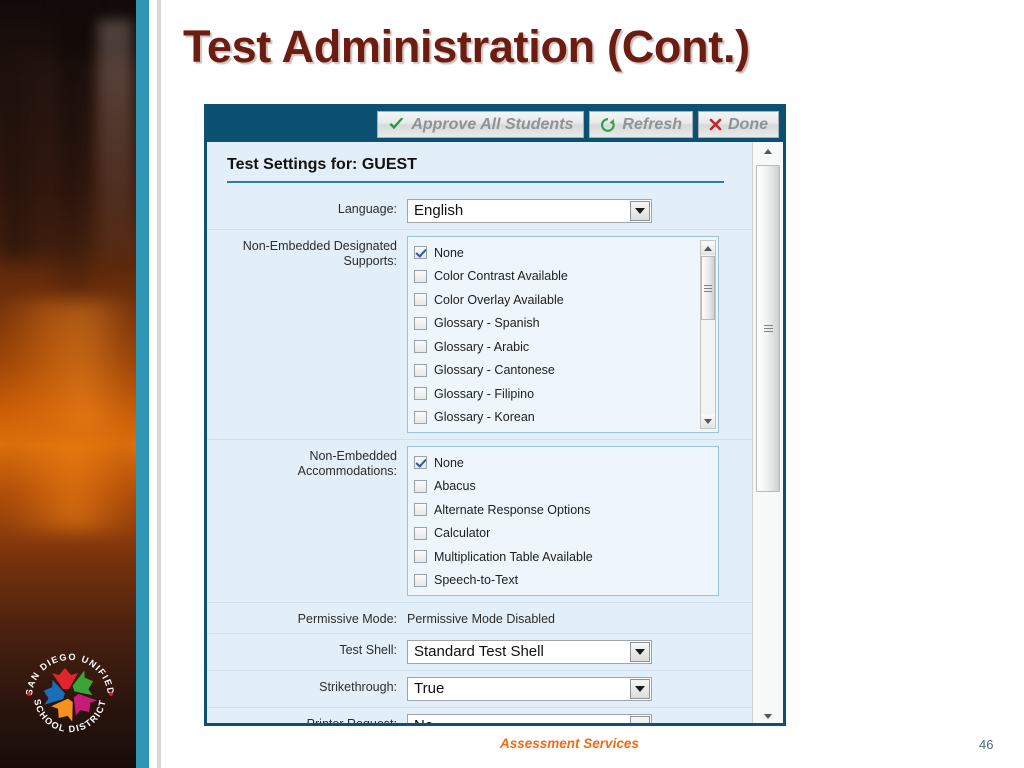 The height and width of the screenshot is (768, 1024). I want to click on row-test-shell: Test Shell: Standard Test Shell, so click(479, 652).